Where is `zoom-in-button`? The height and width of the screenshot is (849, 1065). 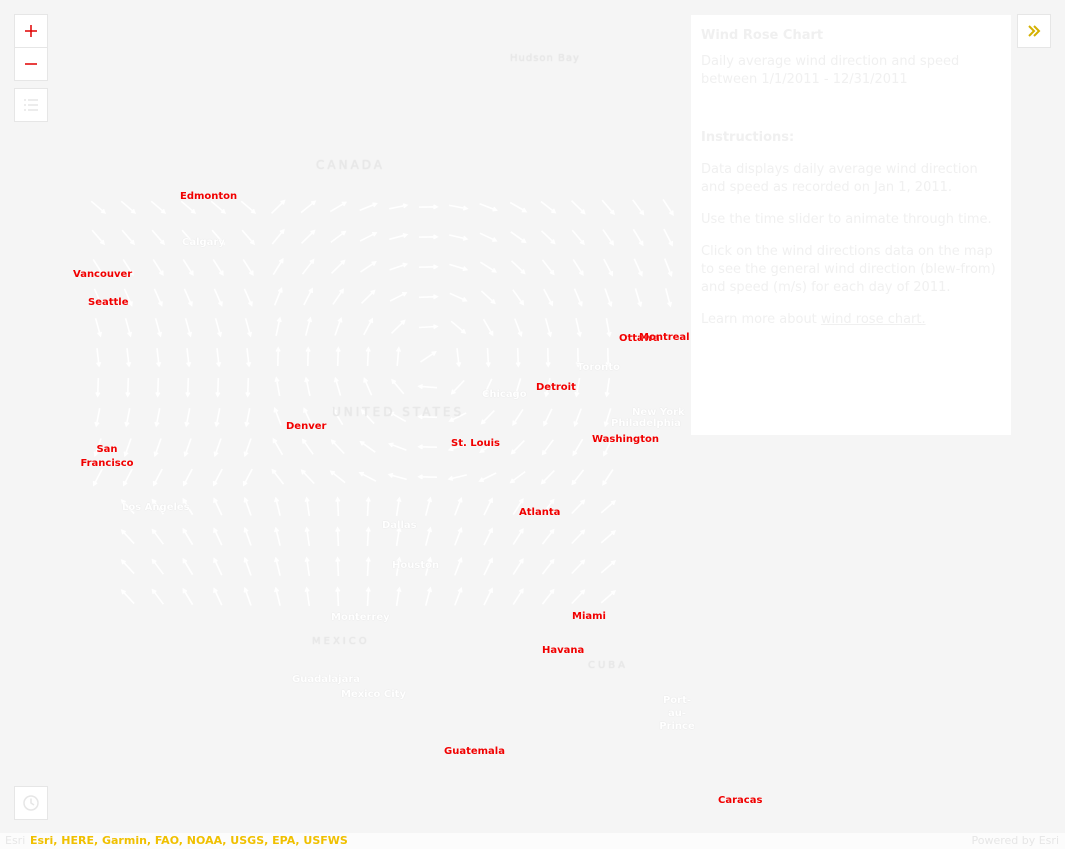 zoom-in-button is located at coordinates (31, 31).